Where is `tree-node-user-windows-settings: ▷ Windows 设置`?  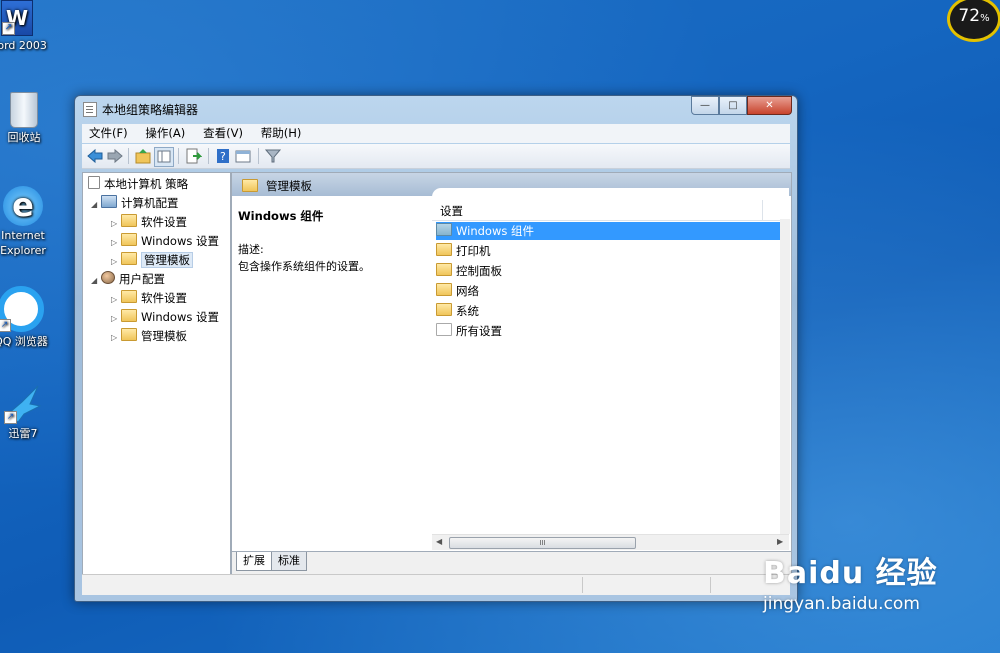 tree-node-user-windows-settings: ▷ Windows 设置 is located at coordinates (165, 317).